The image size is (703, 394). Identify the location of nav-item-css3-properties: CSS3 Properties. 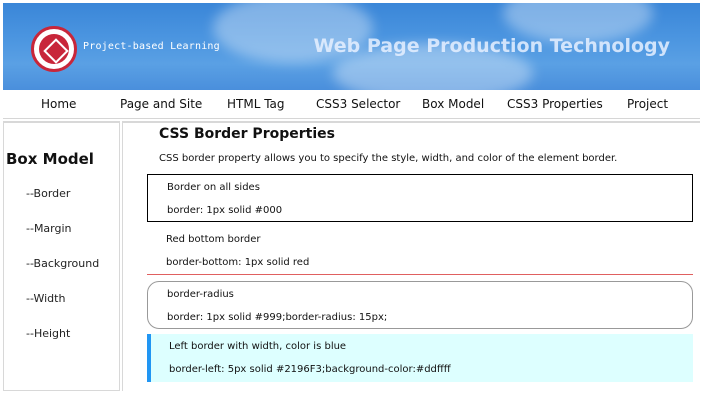
(555, 104).